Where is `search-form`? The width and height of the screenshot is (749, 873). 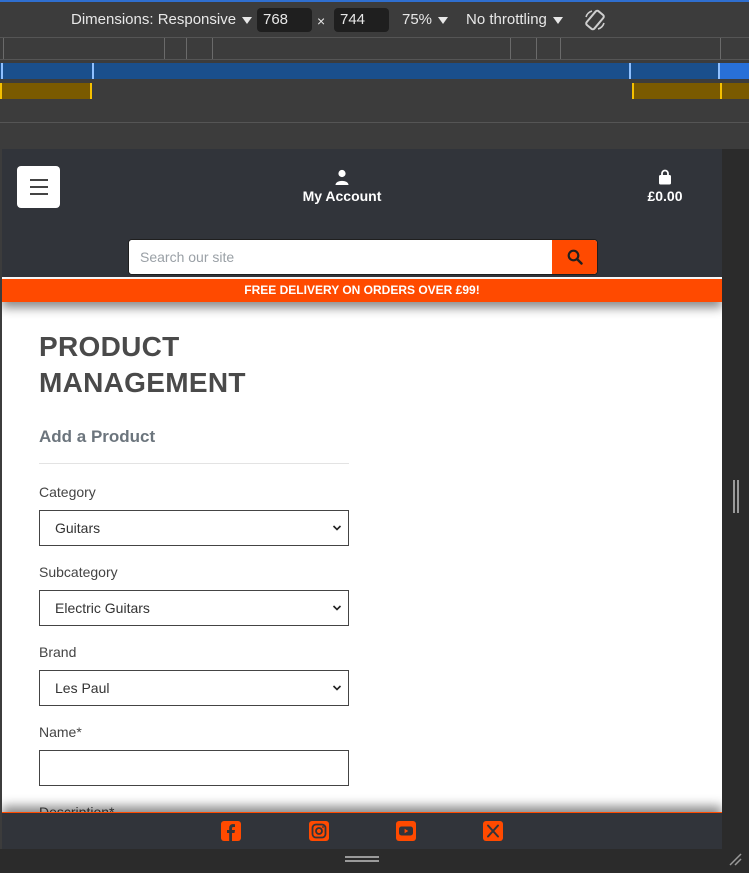
search-form is located at coordinates (363, 257).